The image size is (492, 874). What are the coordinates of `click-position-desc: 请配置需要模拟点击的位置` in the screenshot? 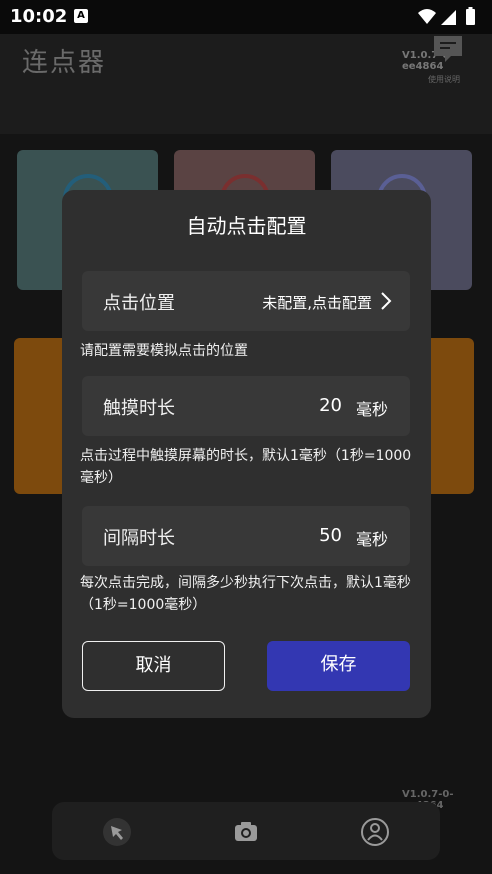 It's located at (164, 351).